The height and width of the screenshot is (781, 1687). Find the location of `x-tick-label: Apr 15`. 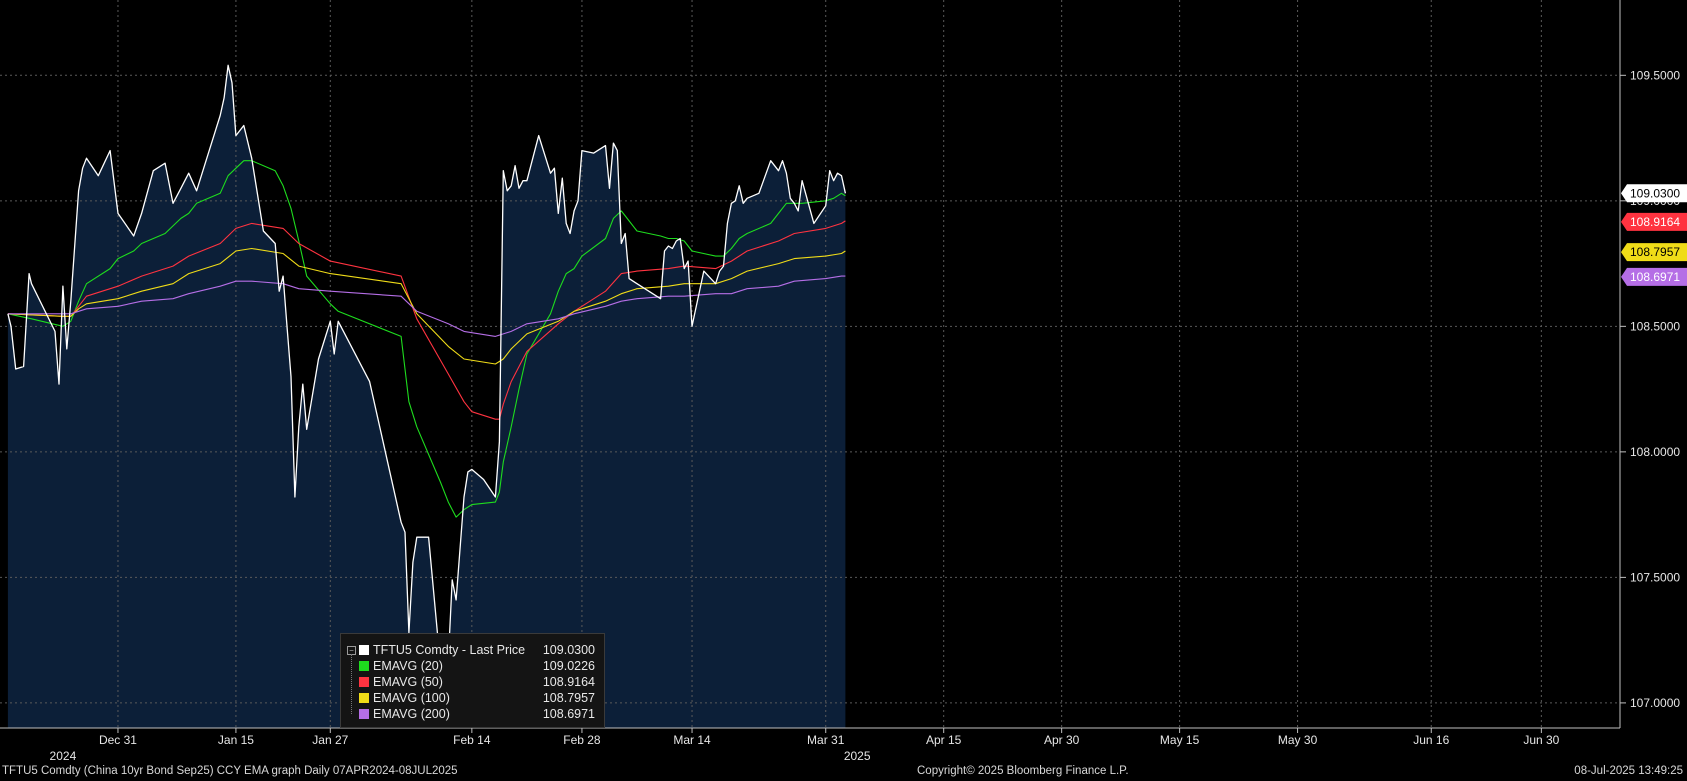

x-tick-label: Apr 15 is located at coordinates (944, 740).